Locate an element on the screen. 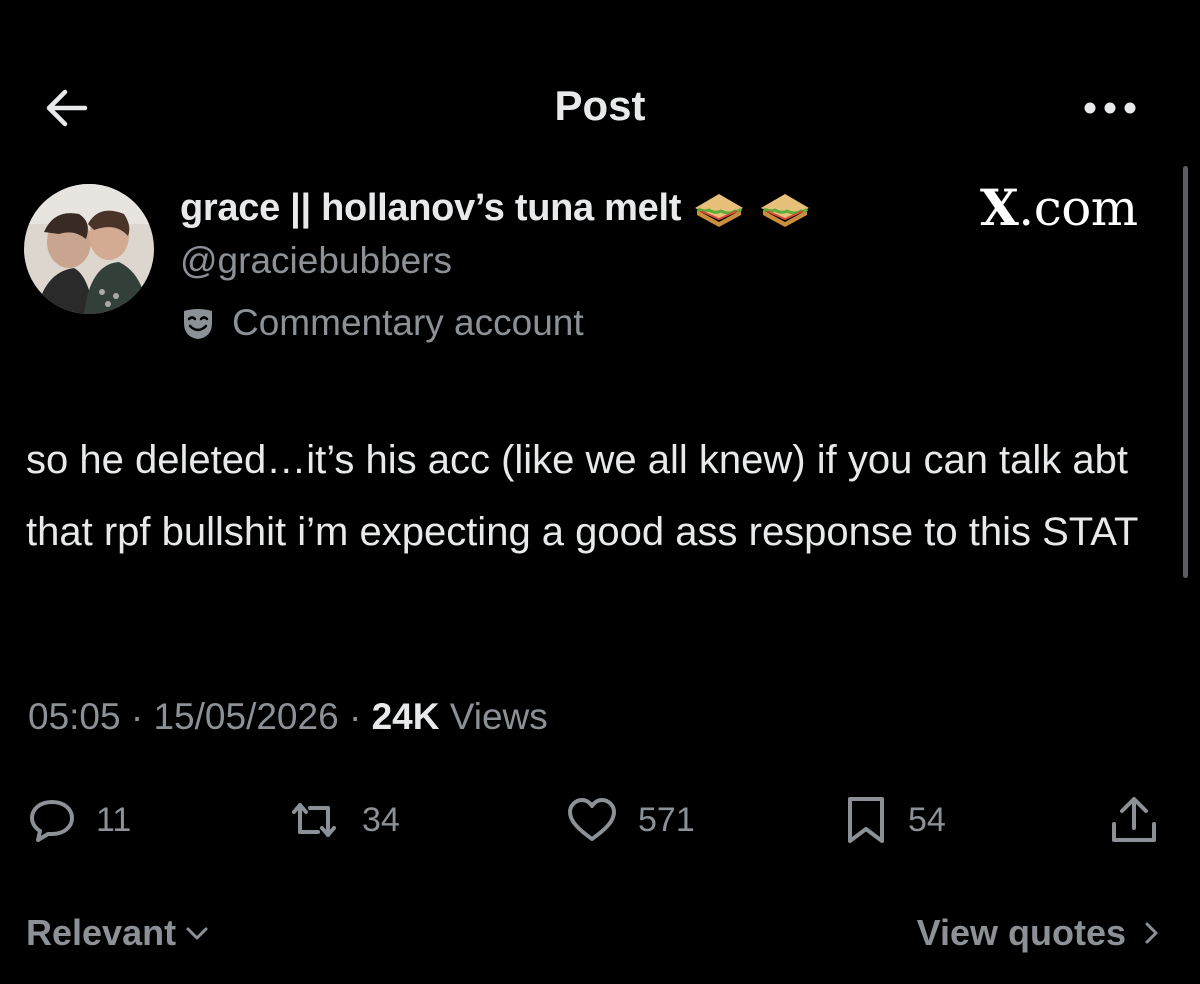 The height and width of the screenshot is (984, 1200). bookmark-icon is located at coordinates (866, 820).